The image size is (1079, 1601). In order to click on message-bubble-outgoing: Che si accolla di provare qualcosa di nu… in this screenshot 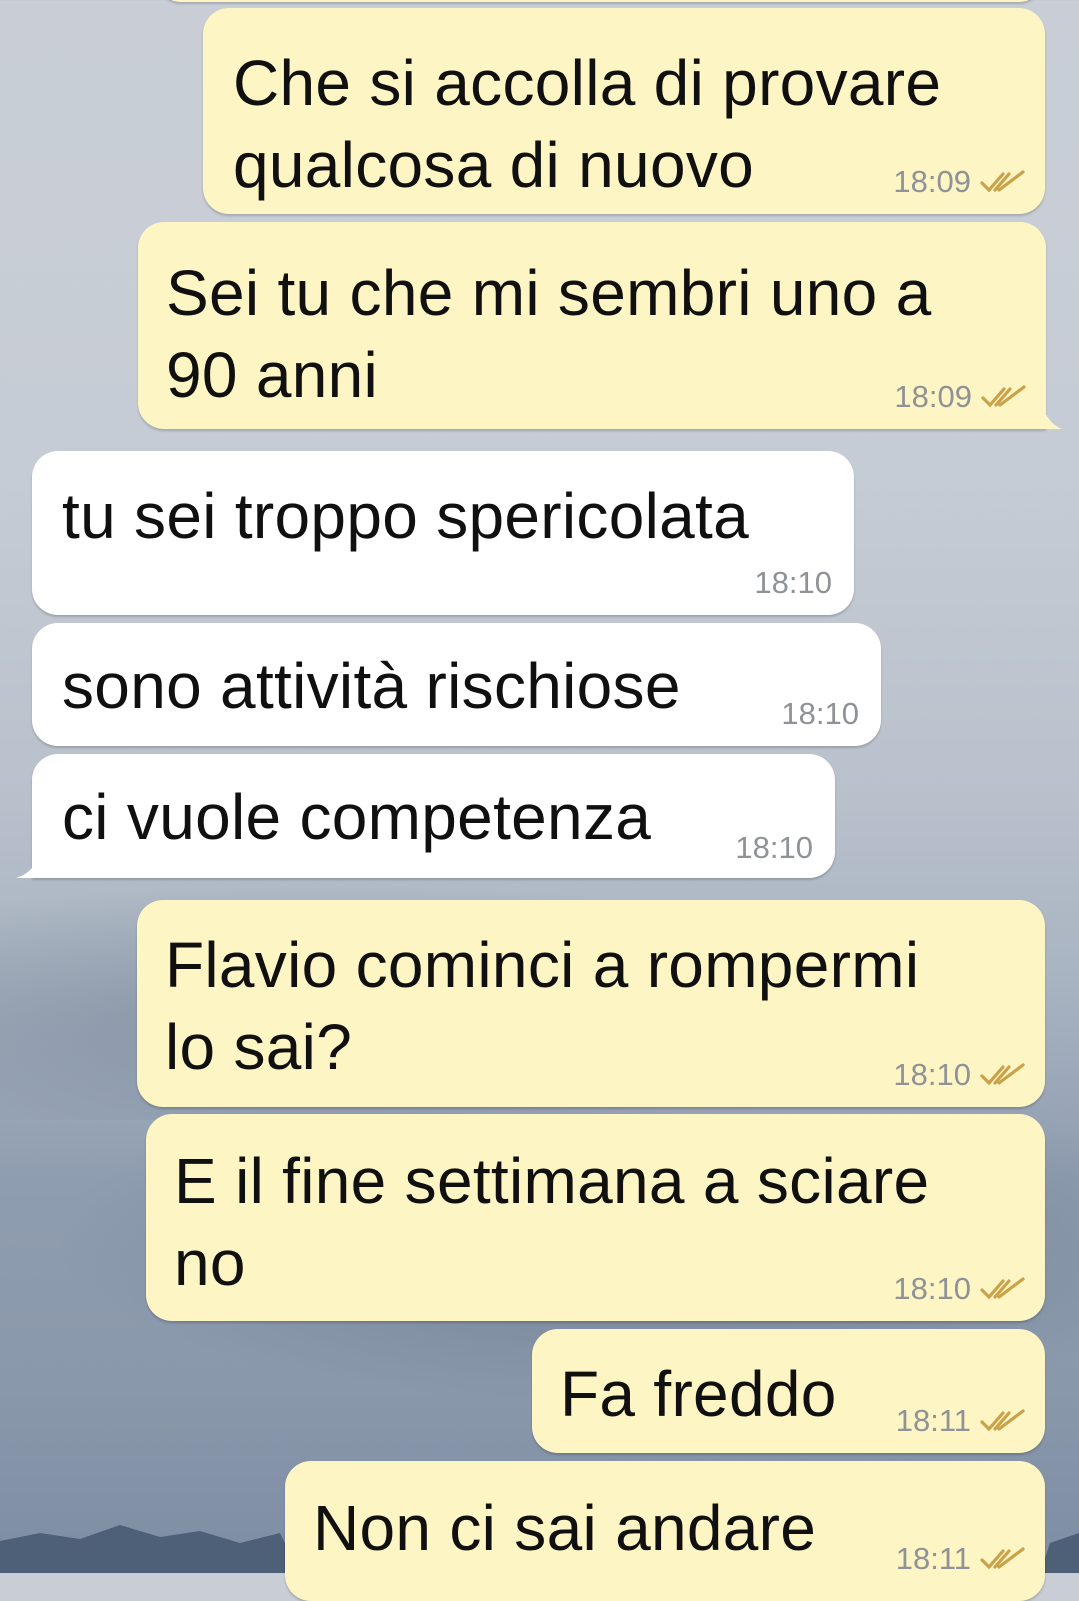, I will do `click(624, 111)`.